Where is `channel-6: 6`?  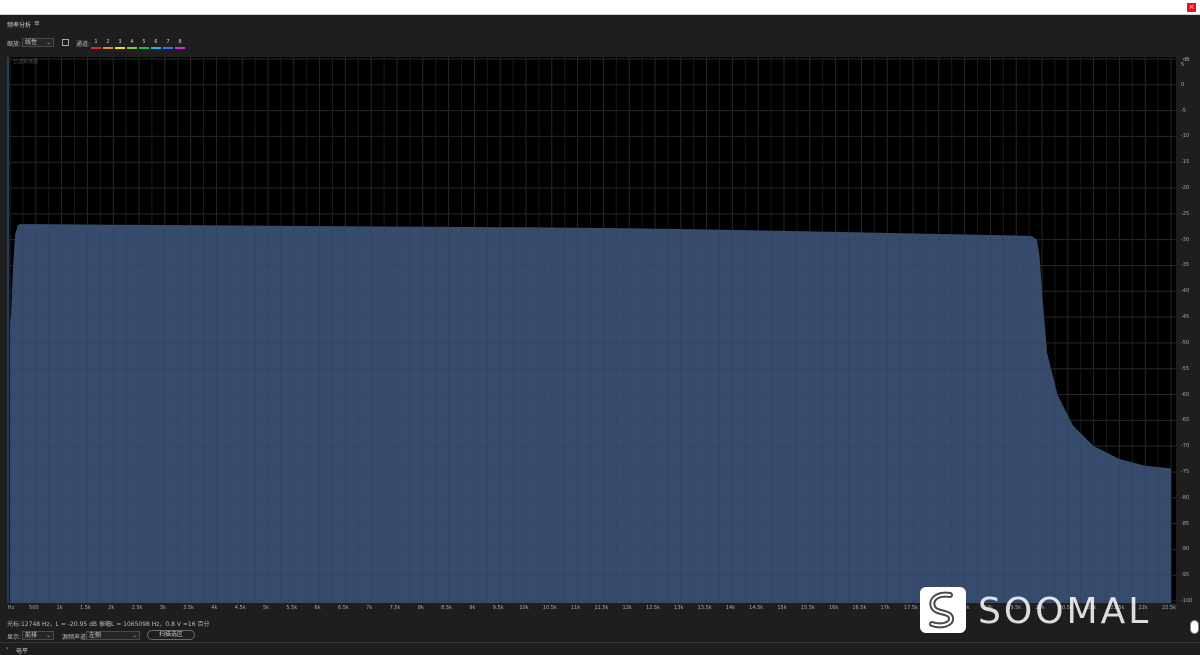
channel-6: 6 is located at coordinates (156, 44).